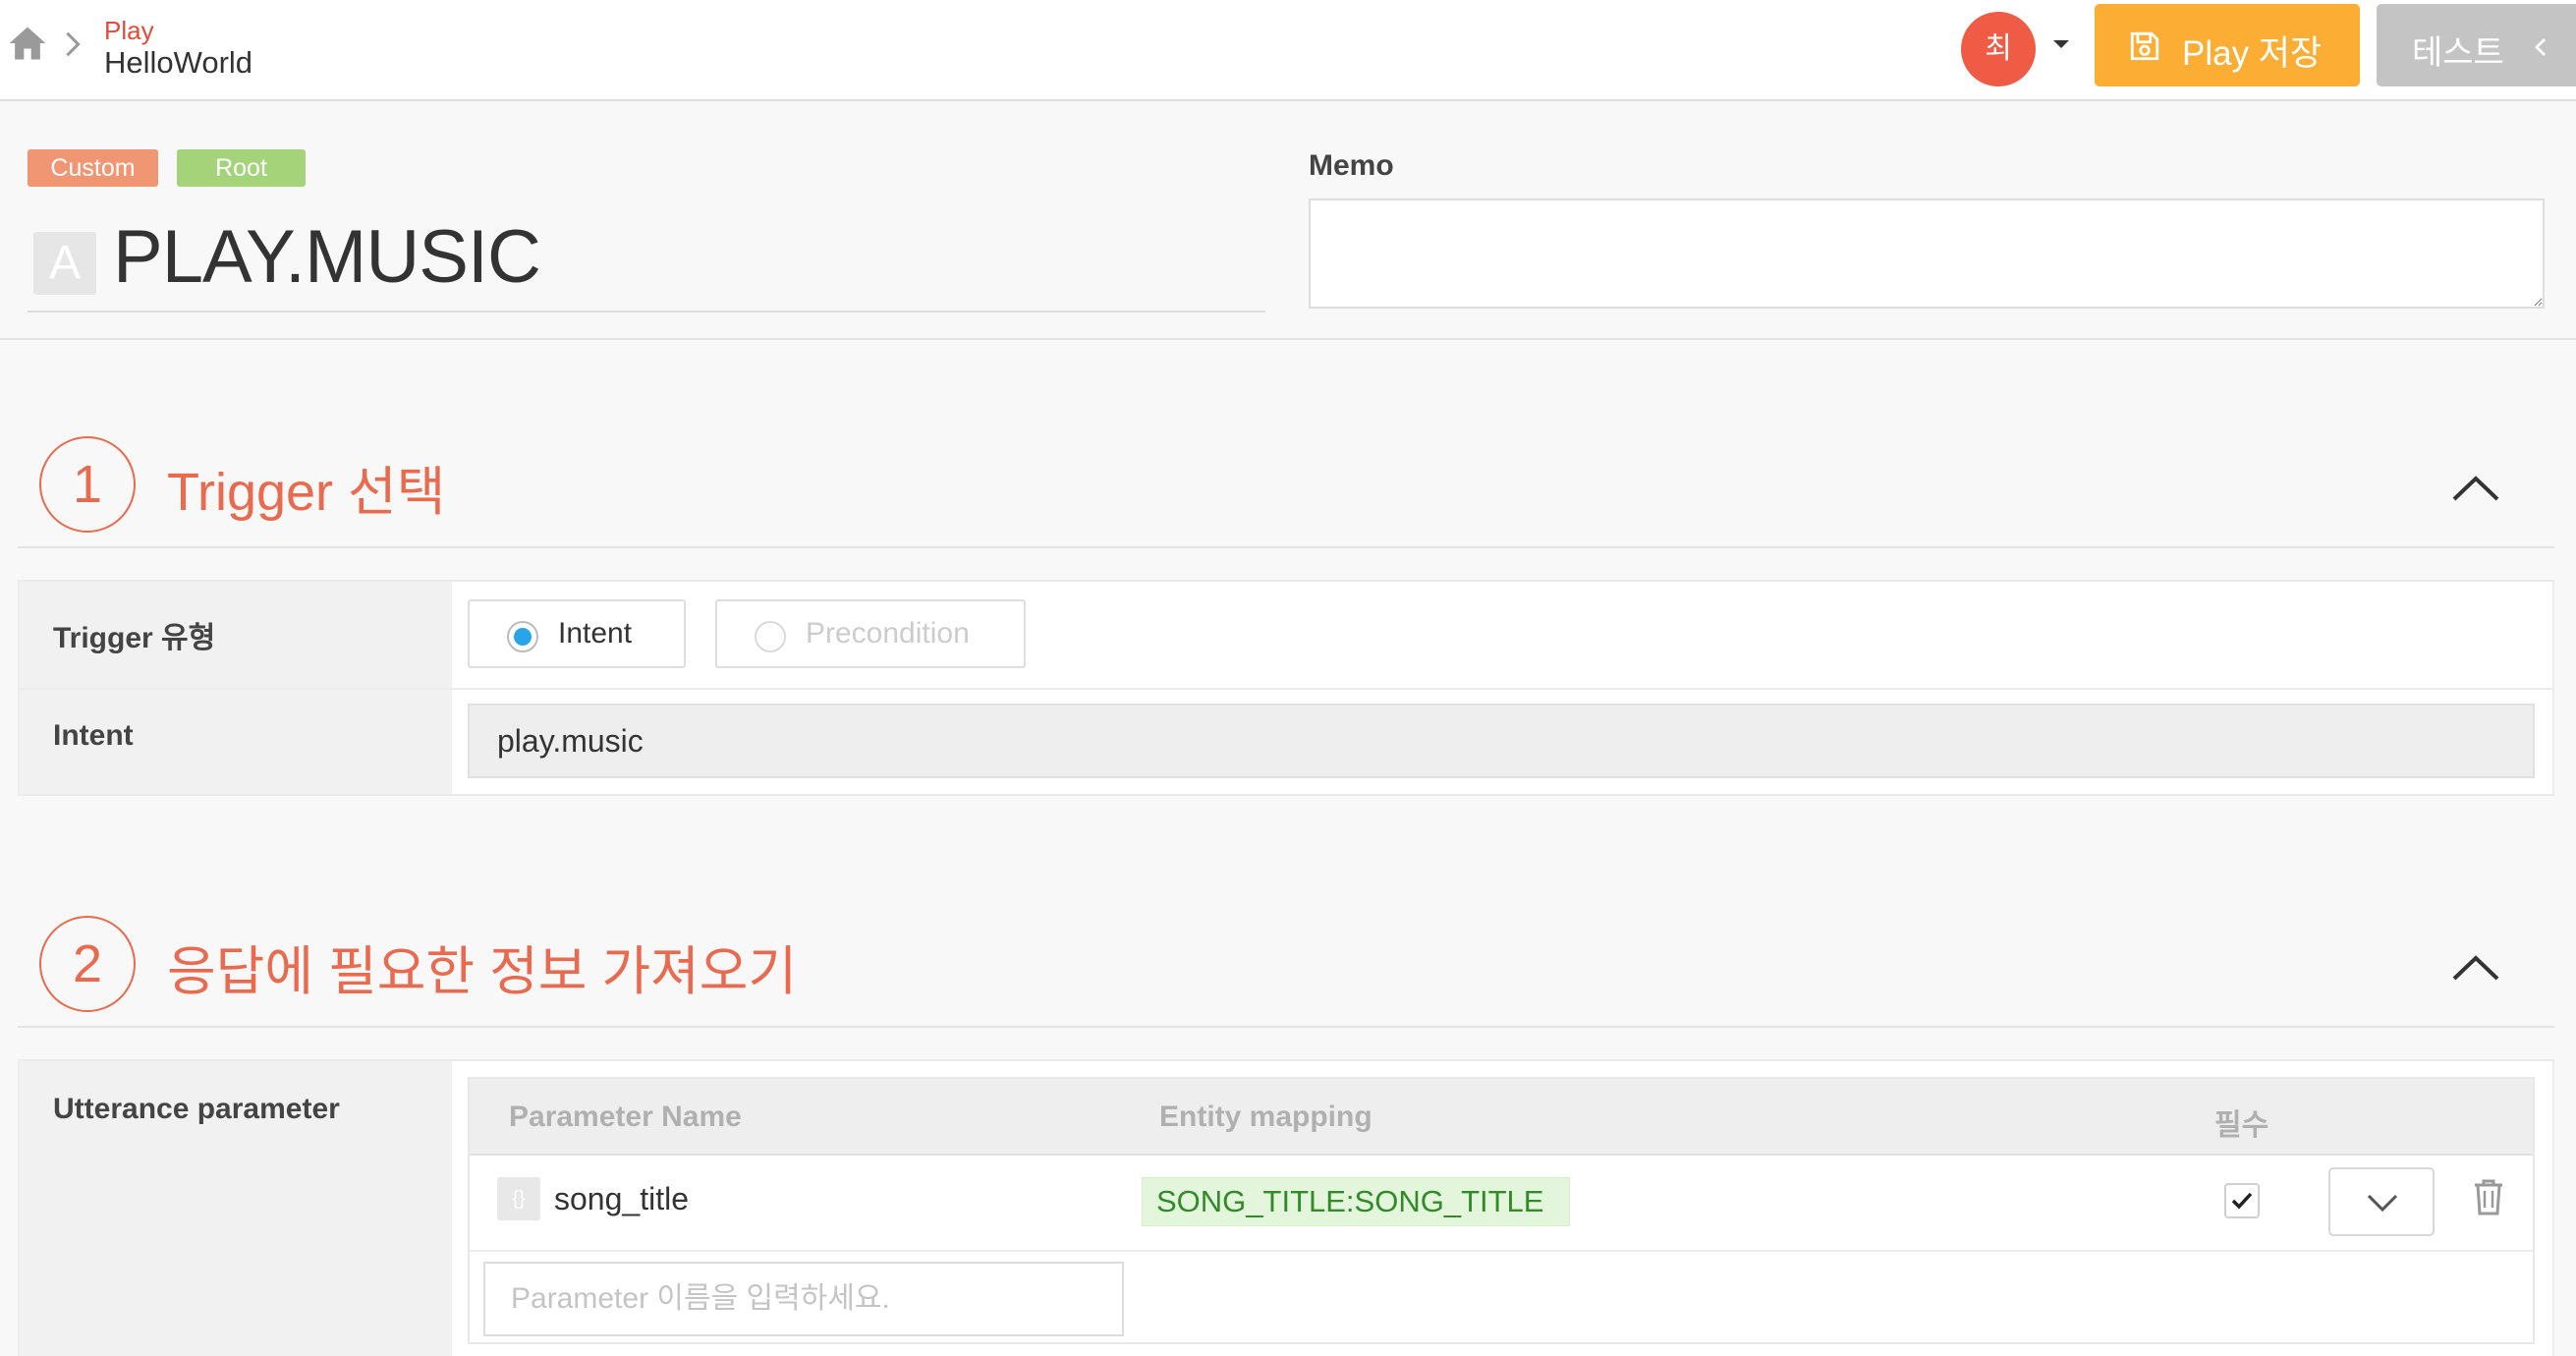 The width and height of the screenshot is (2576, 1356). I want to click on test-panel-button: 테스트, so click(2476, 45).